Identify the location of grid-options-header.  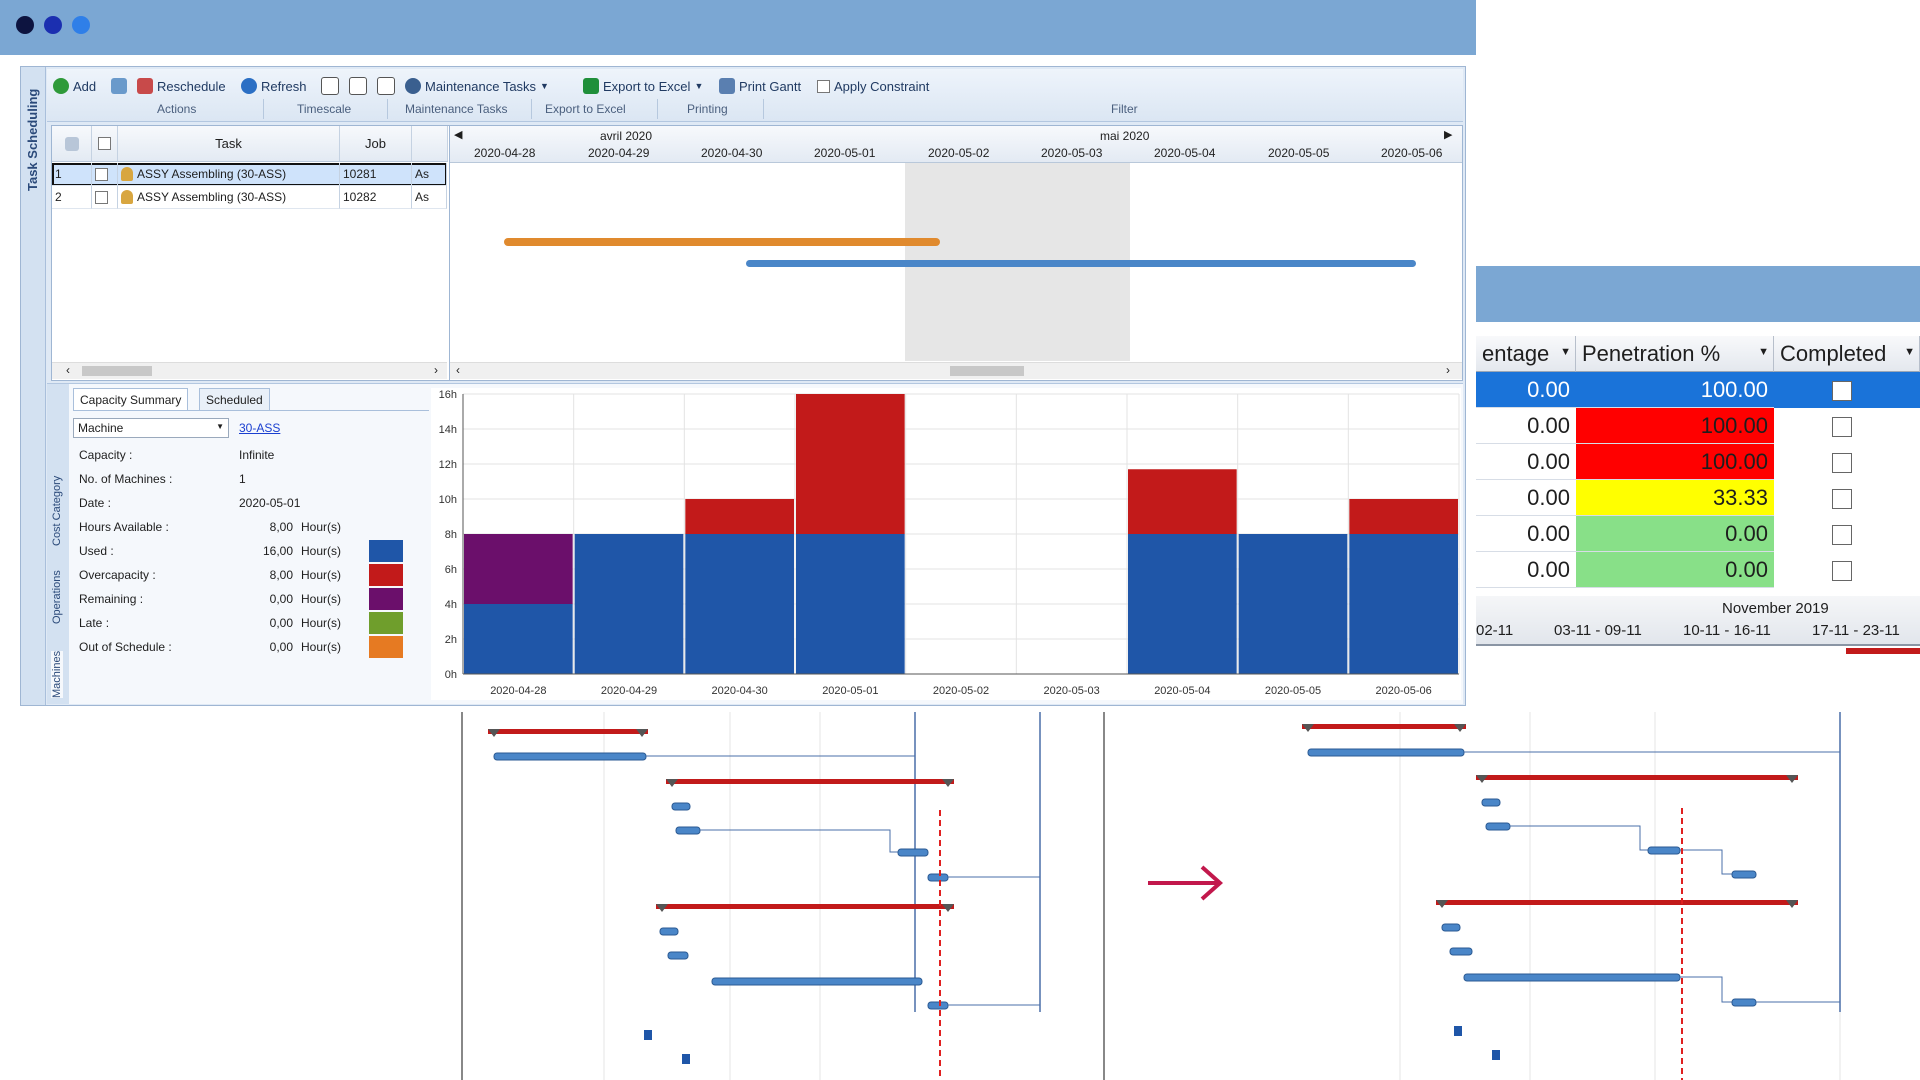
(72, 144).